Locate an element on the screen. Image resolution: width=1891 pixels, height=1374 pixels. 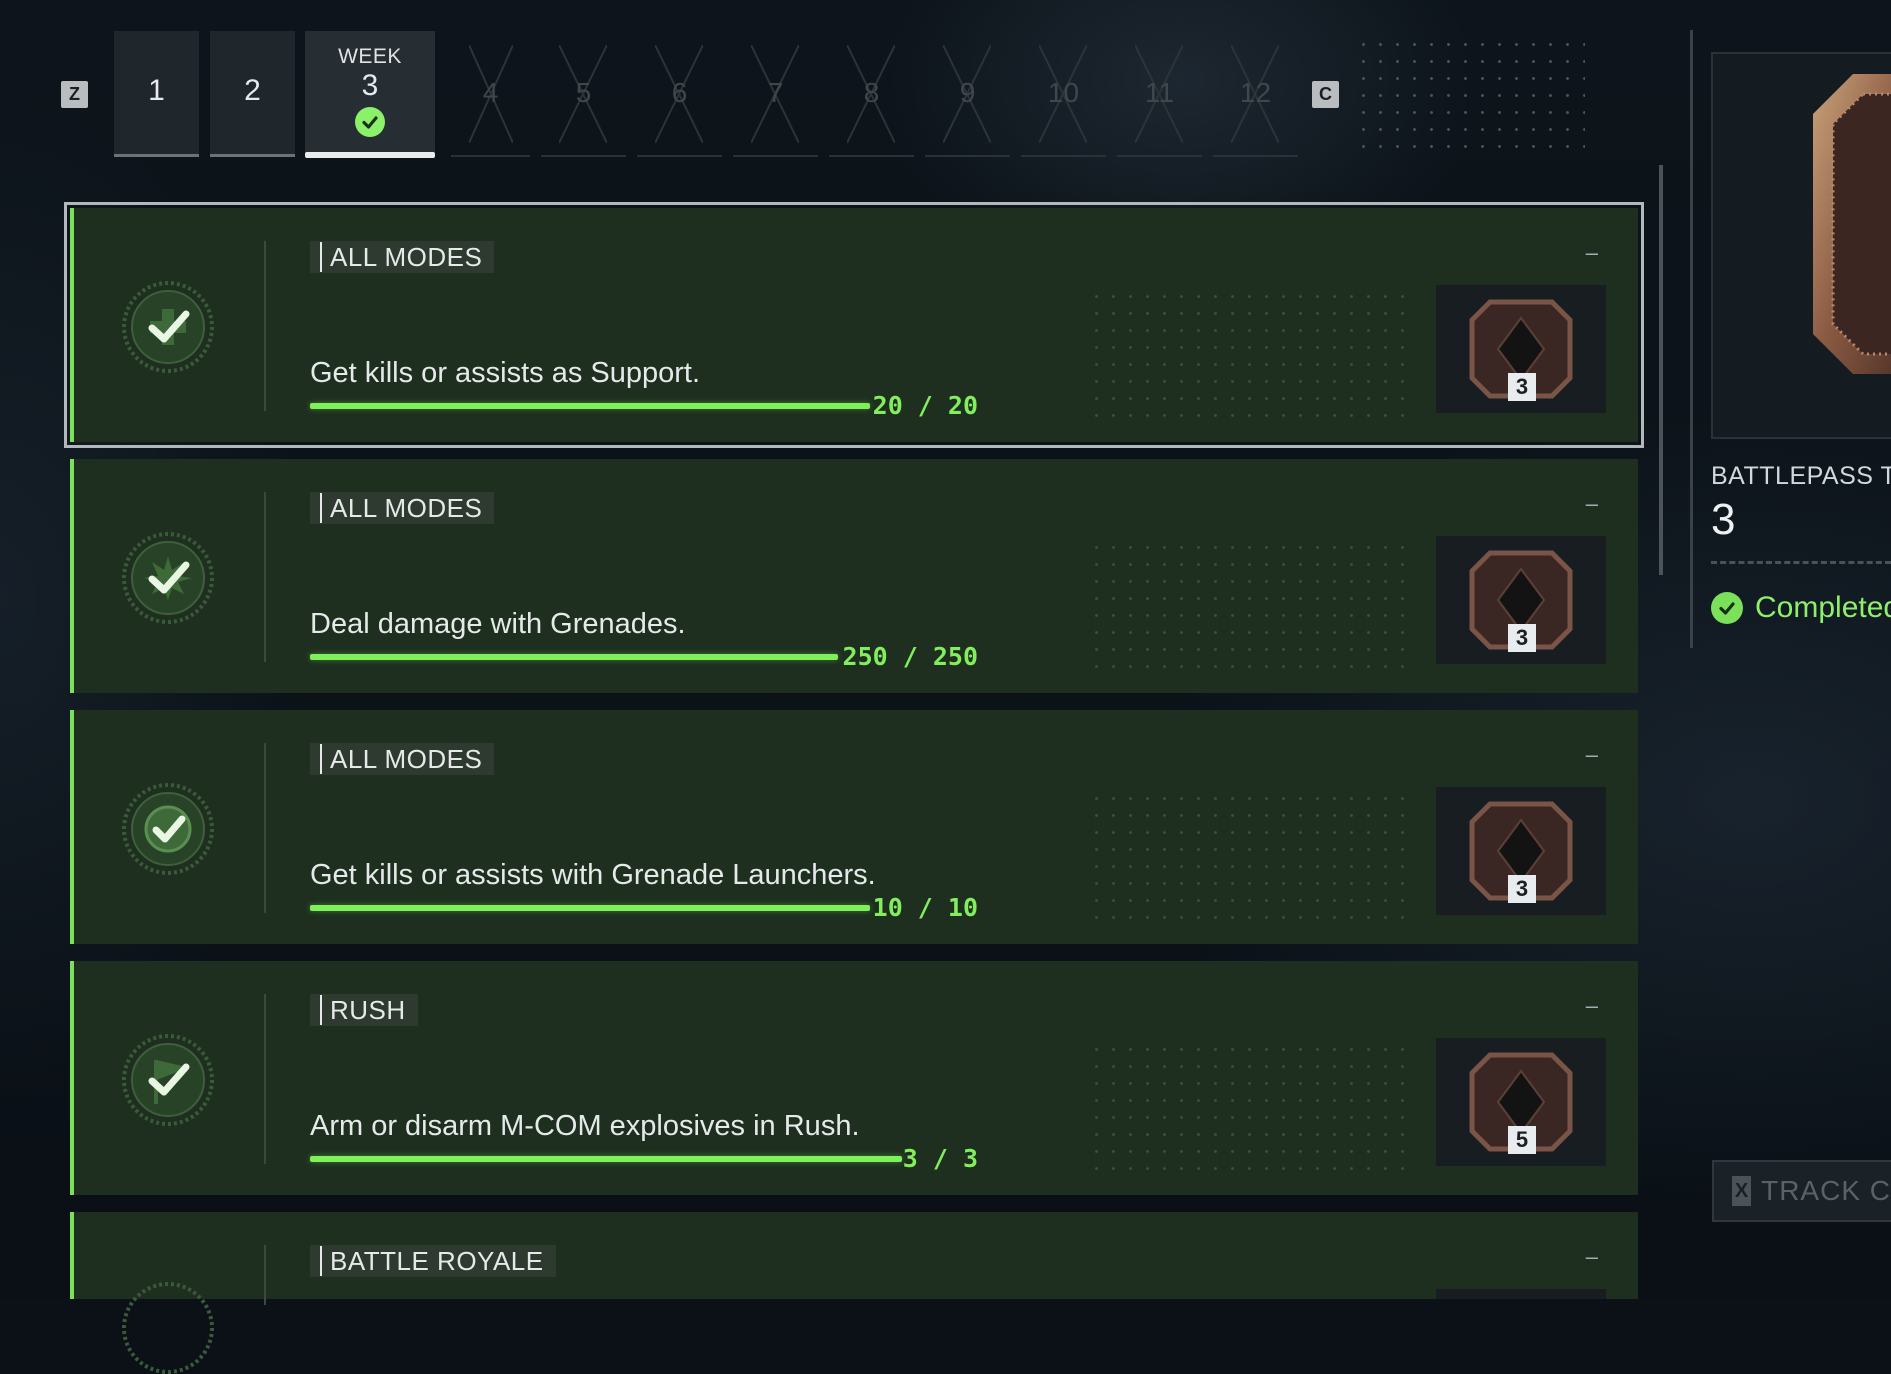
track-challenge-button: X TRACK C is located at coordinates (1801, 1191).